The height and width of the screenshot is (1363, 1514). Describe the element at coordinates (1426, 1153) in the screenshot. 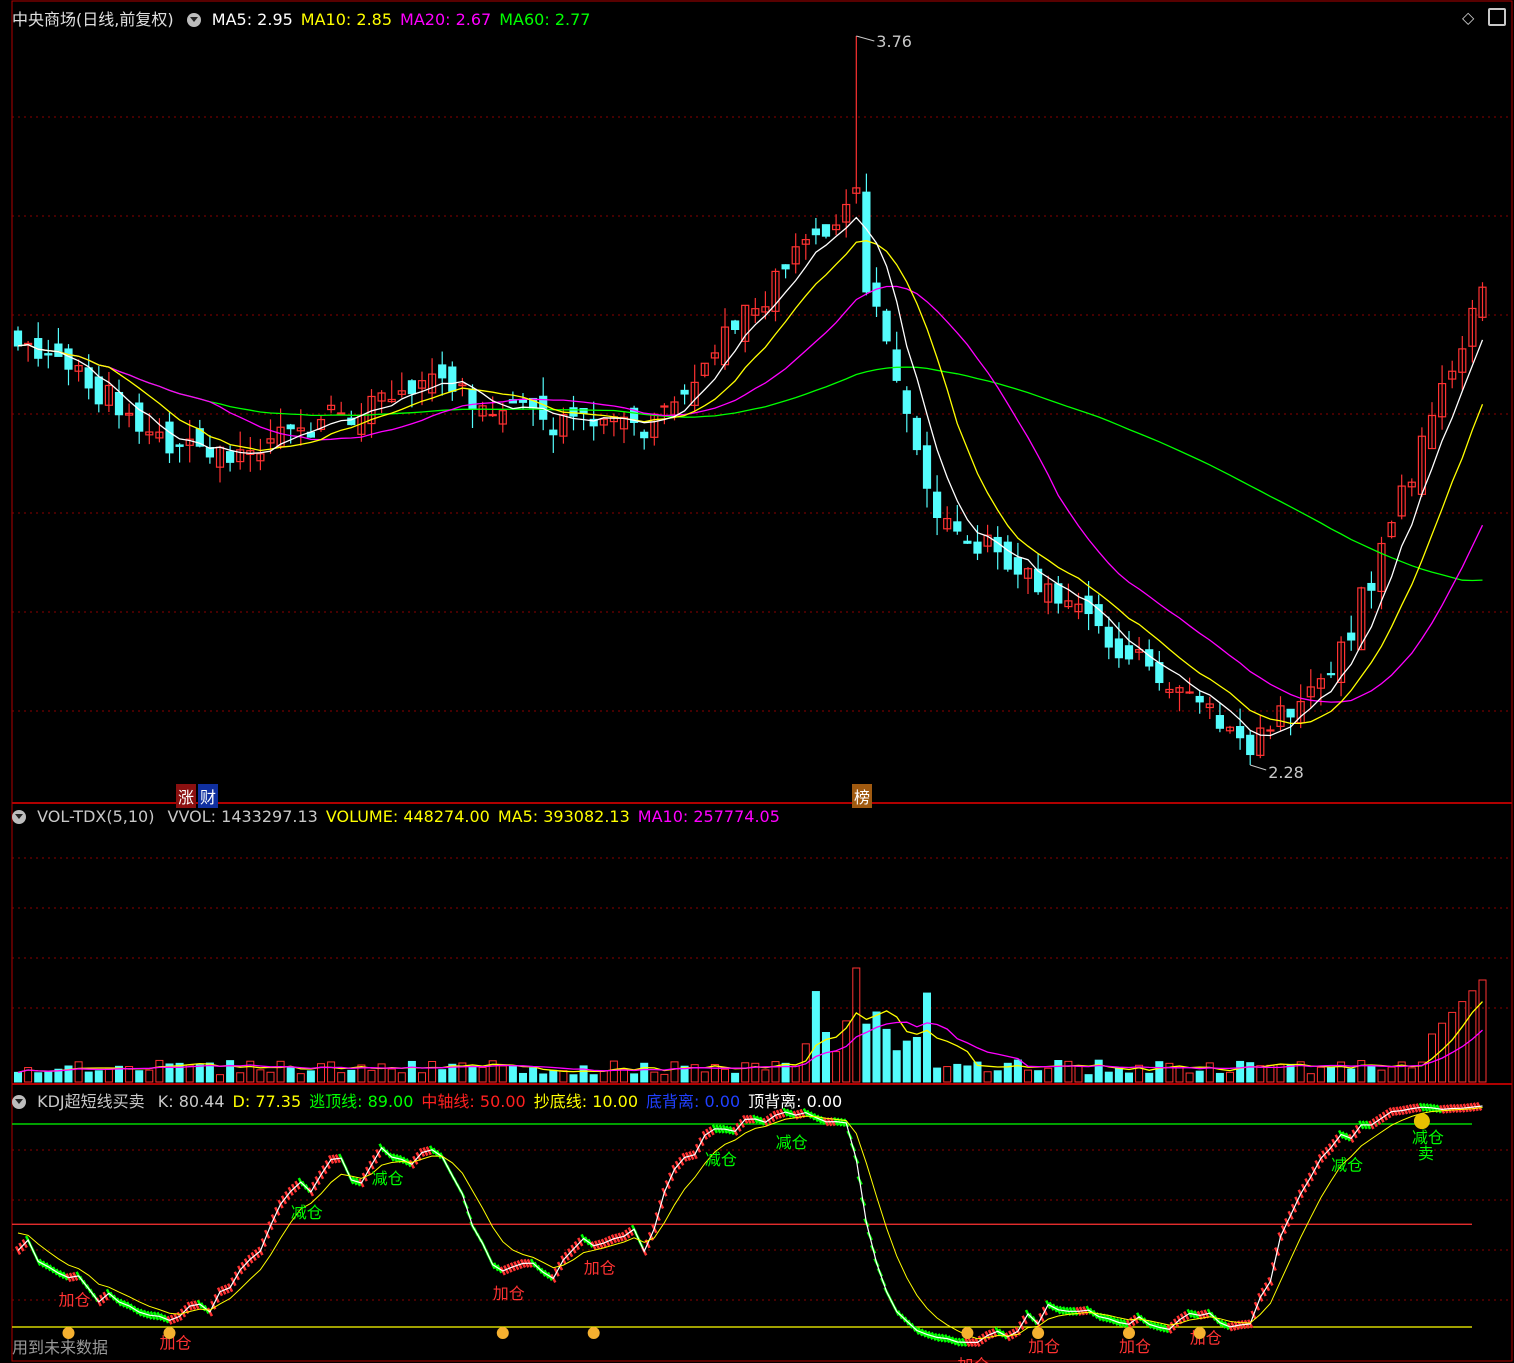

I see `sell-label: 卖` at that location.